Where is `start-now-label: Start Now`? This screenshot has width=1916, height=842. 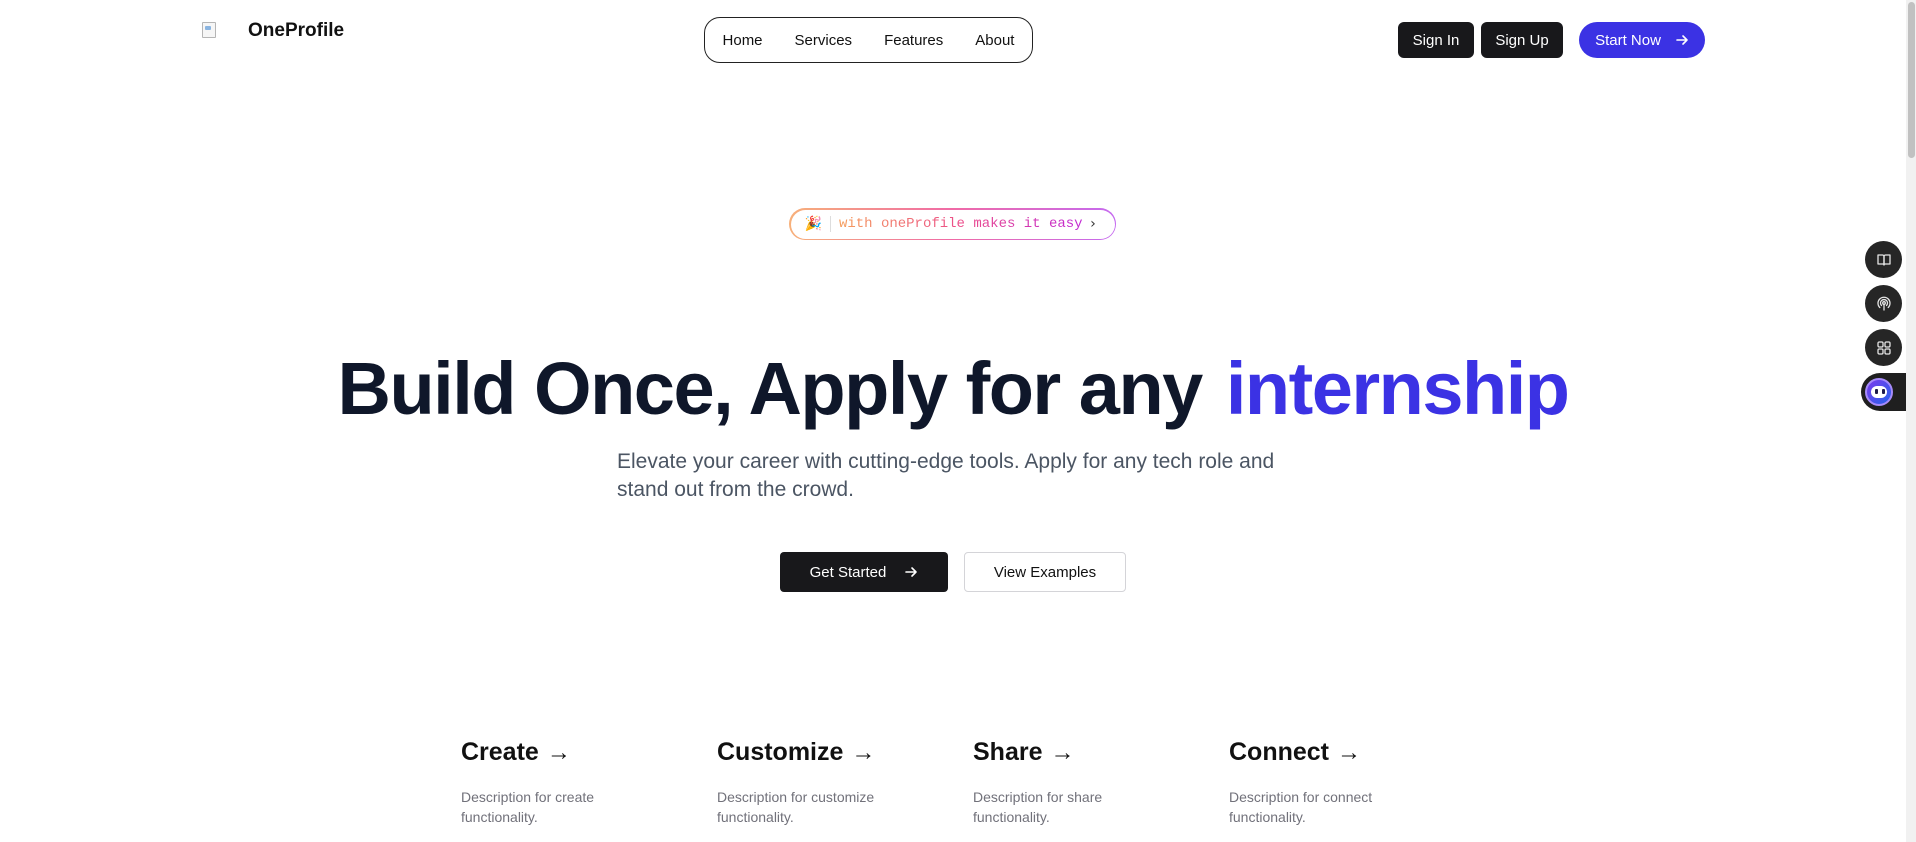
start-now-label: Start Now is located at coordinates (1628, 40).